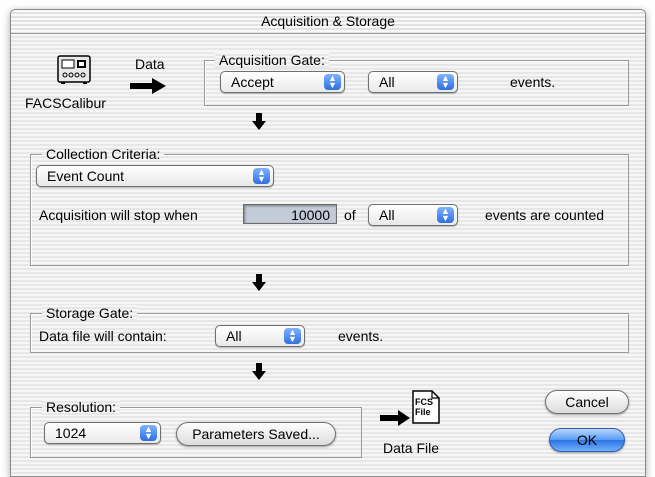  What do you see at coordinates (252, 82) in the screenshot?
I see `acquisition-mode-value: Accept` at bounding box center [252, 82].